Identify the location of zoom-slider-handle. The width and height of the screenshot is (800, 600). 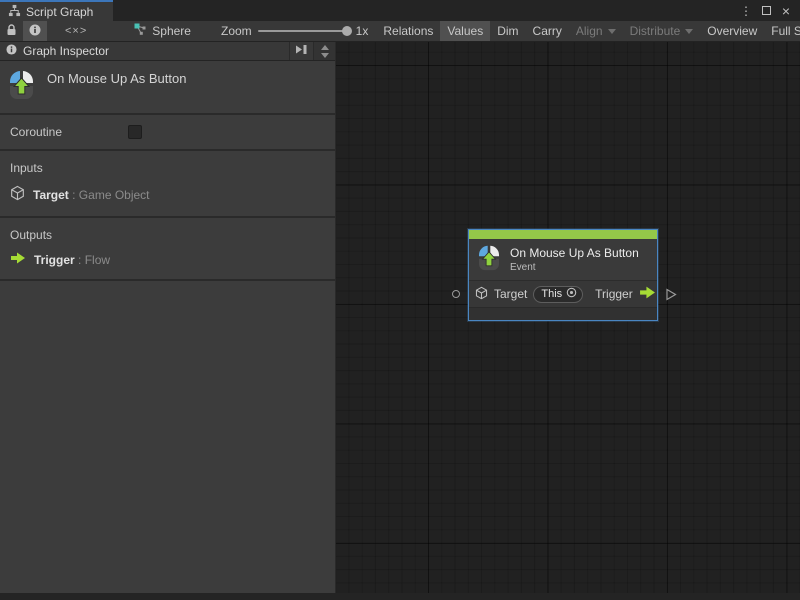
(346, 31).